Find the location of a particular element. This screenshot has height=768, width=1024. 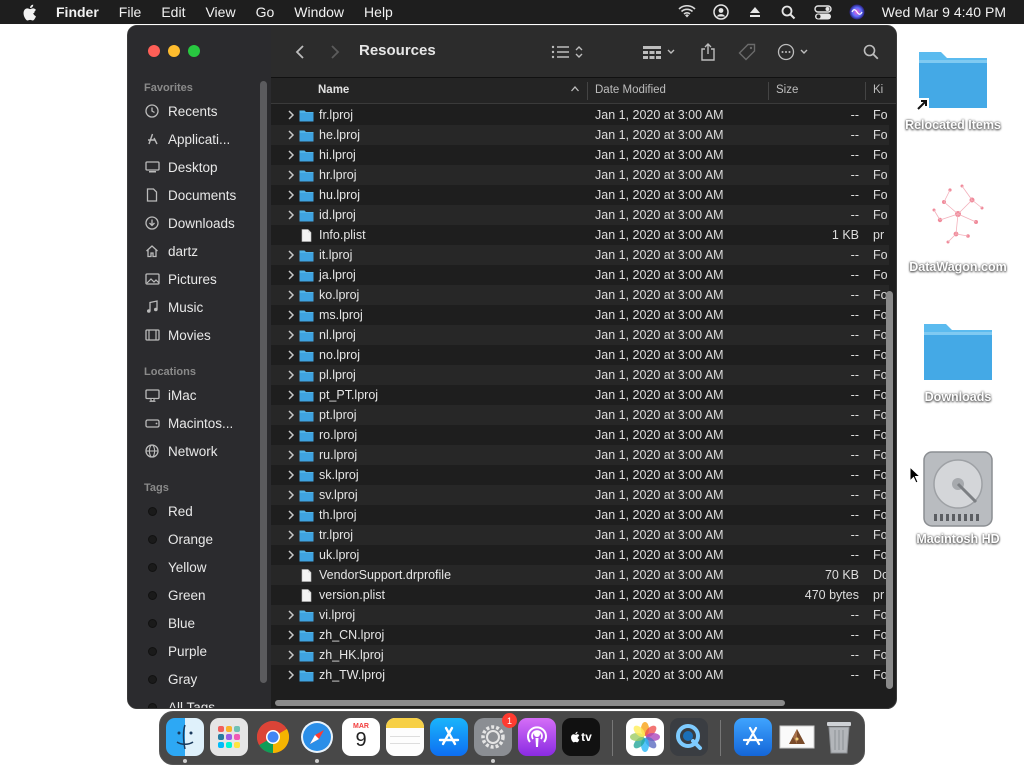

share-button is located at coordinates (708, 52).